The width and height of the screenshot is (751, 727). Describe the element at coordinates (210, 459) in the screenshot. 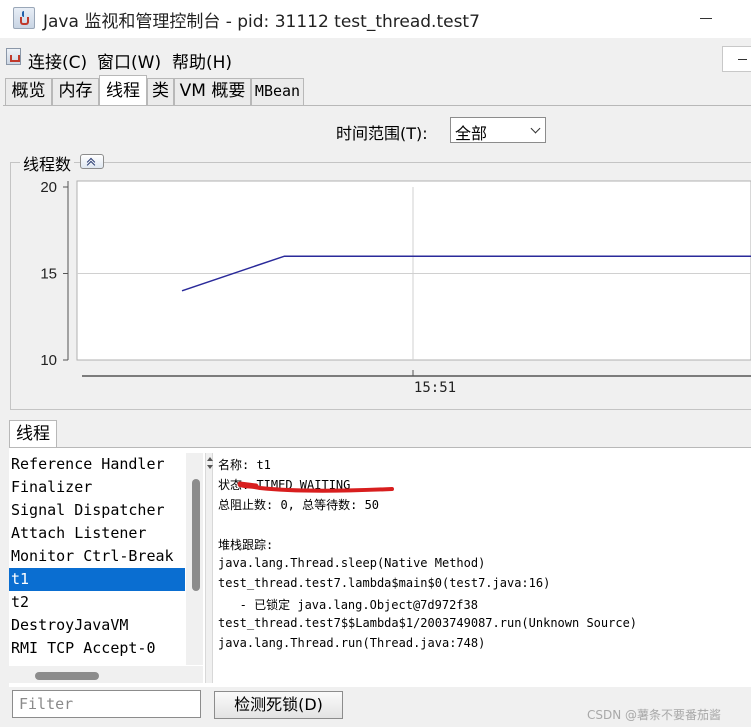

I see `arrow-up-icon` at that location.